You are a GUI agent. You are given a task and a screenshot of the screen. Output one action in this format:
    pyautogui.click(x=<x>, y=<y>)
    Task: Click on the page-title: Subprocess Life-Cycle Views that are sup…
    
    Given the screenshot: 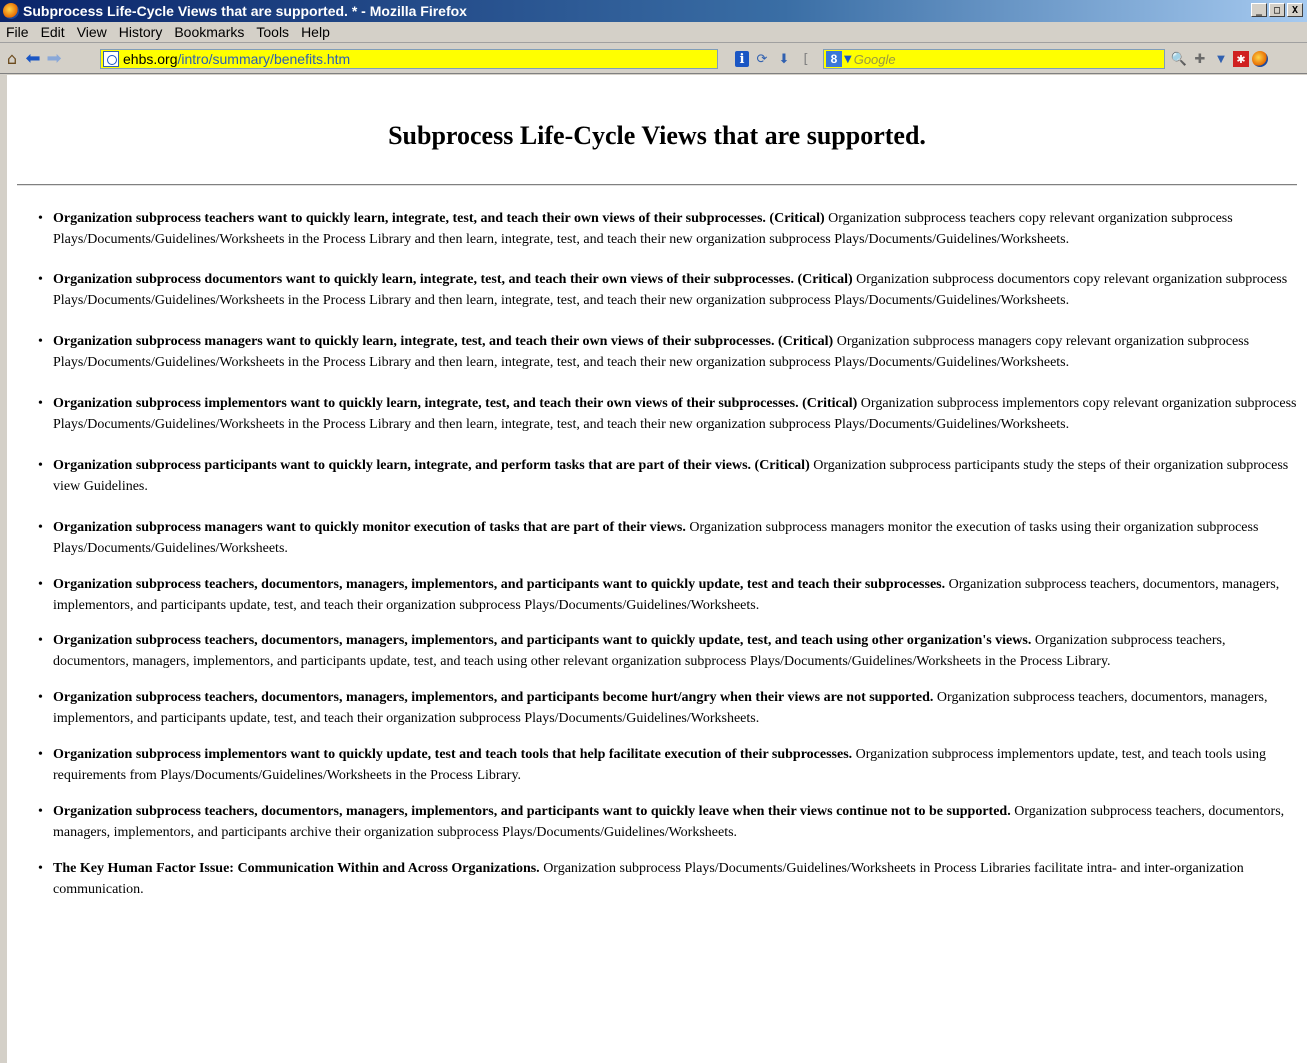 What is the action you would take?
    pyautogui.click(x=657, y=135)
    